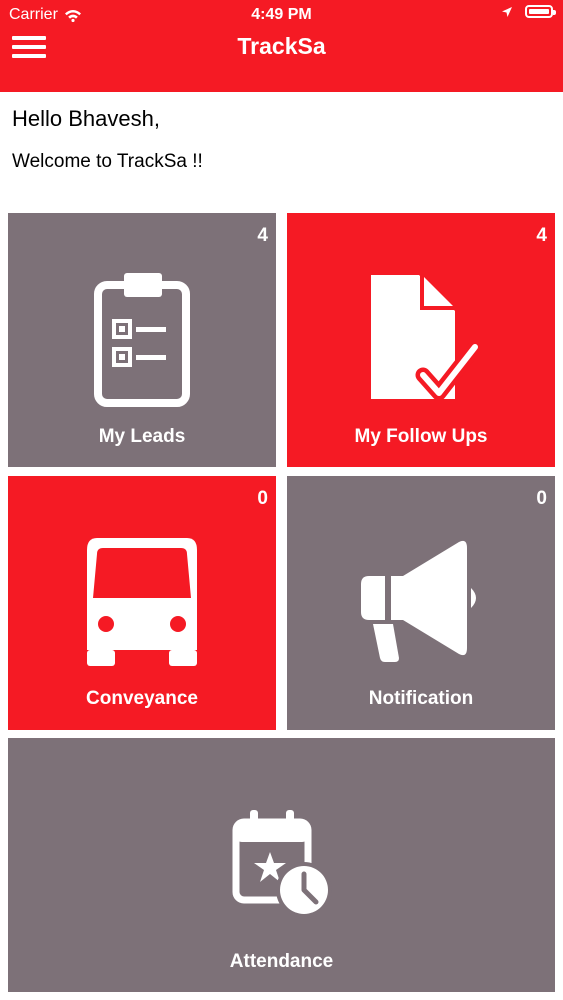 This screenshot has width=563, height=1000. I want to click on page-title: TrackSa, so click(281, 46).